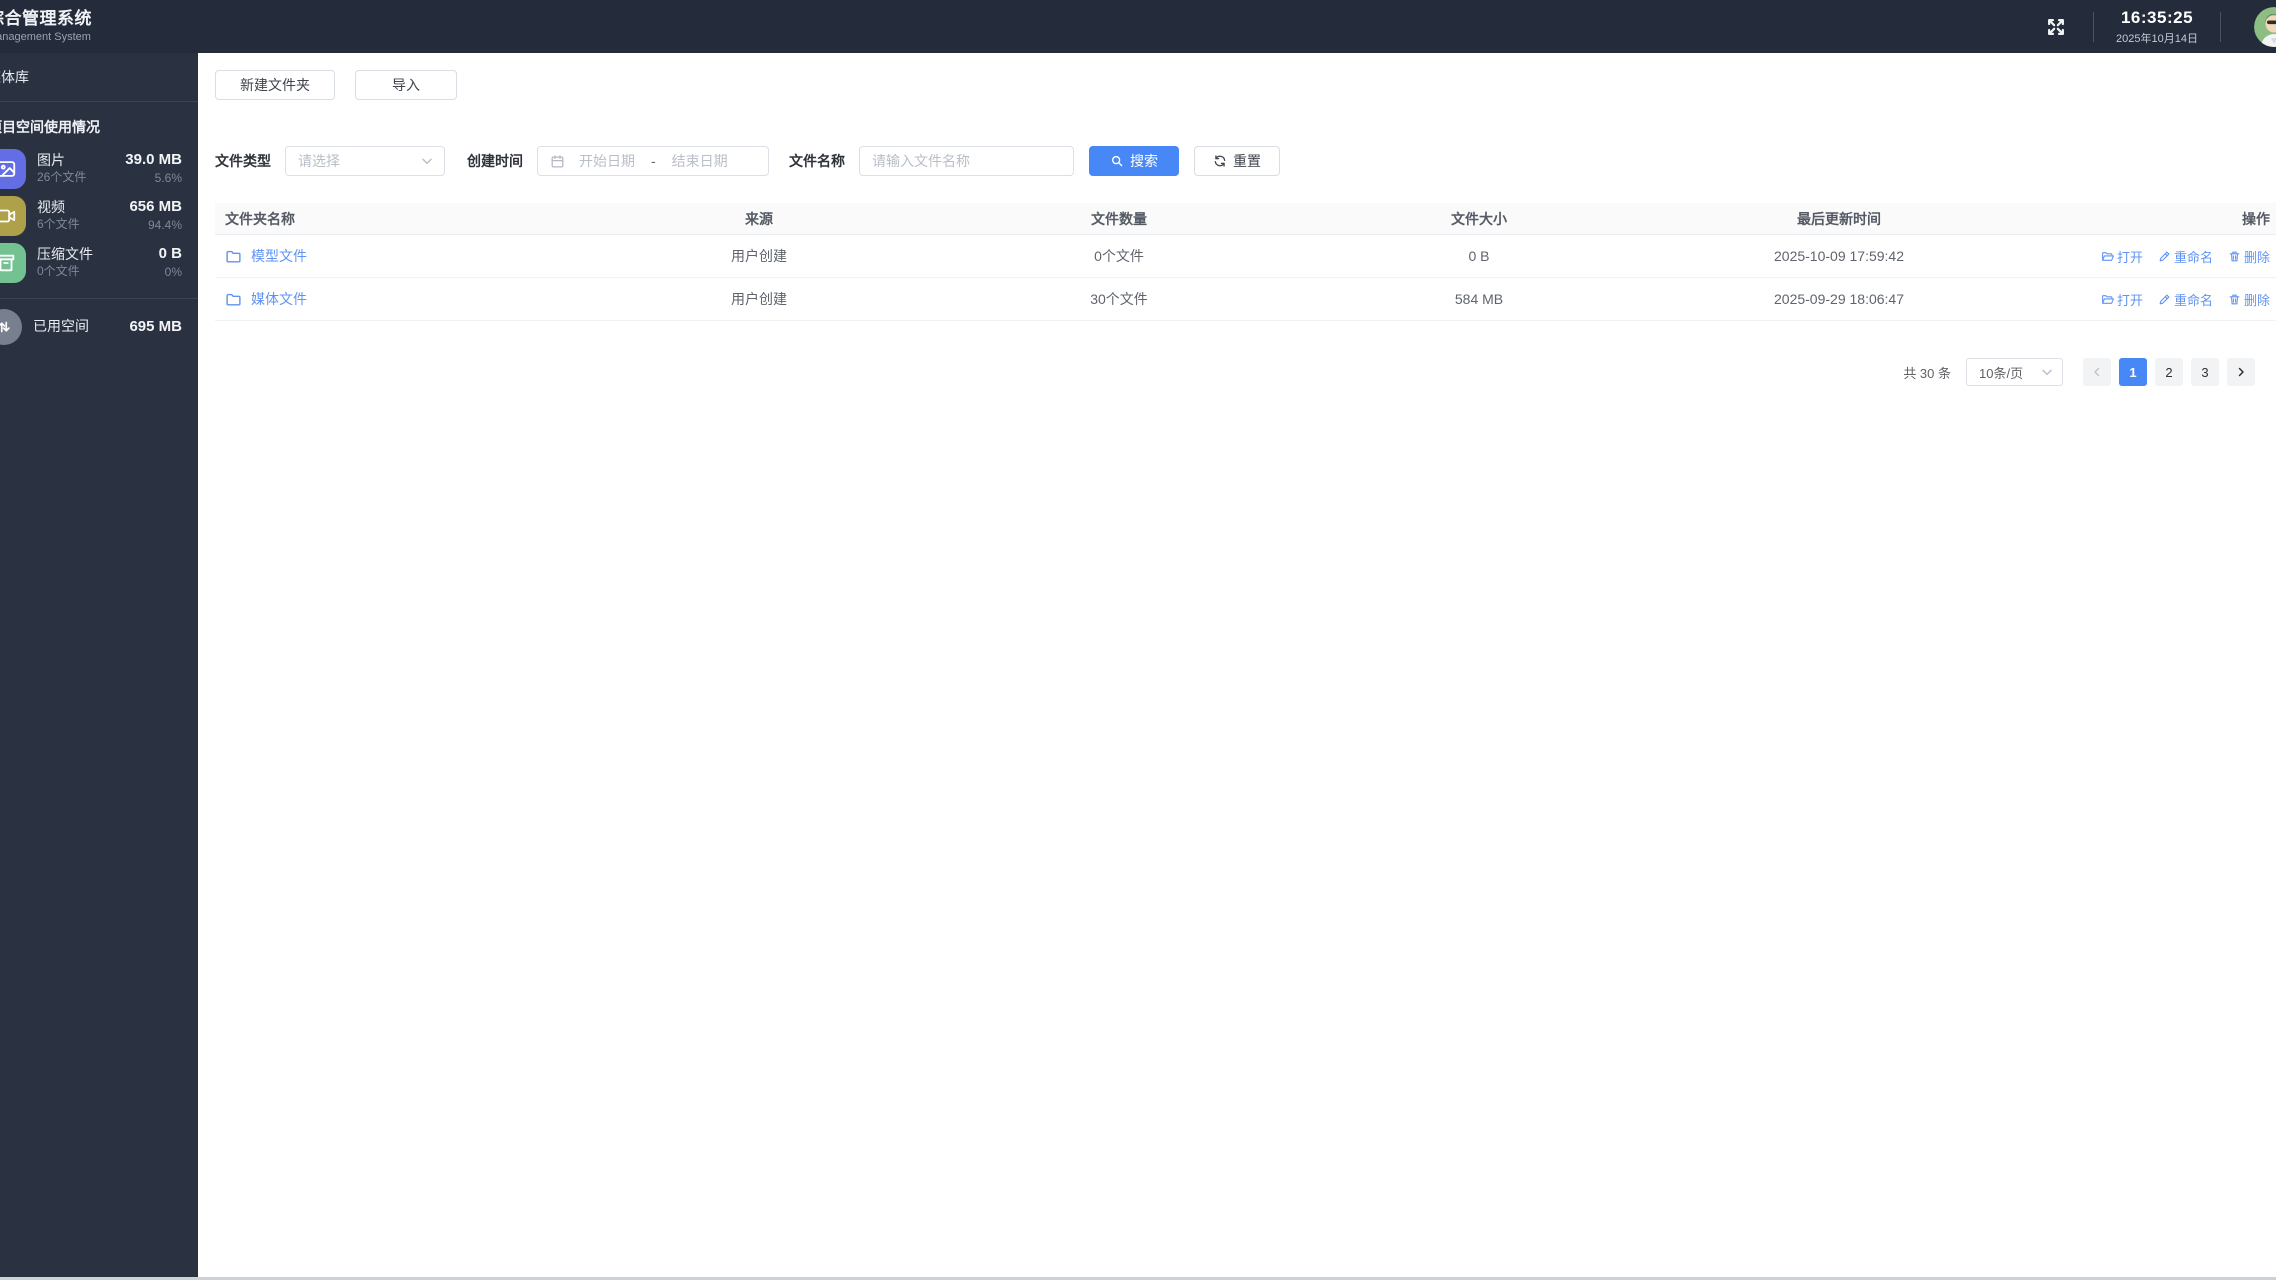 The width and height of the screenshot is (2276, 1280). Describe the element at coordinates (1119, 299) in the screenshot. I see `cell-file-count: 30个文件` at that location.